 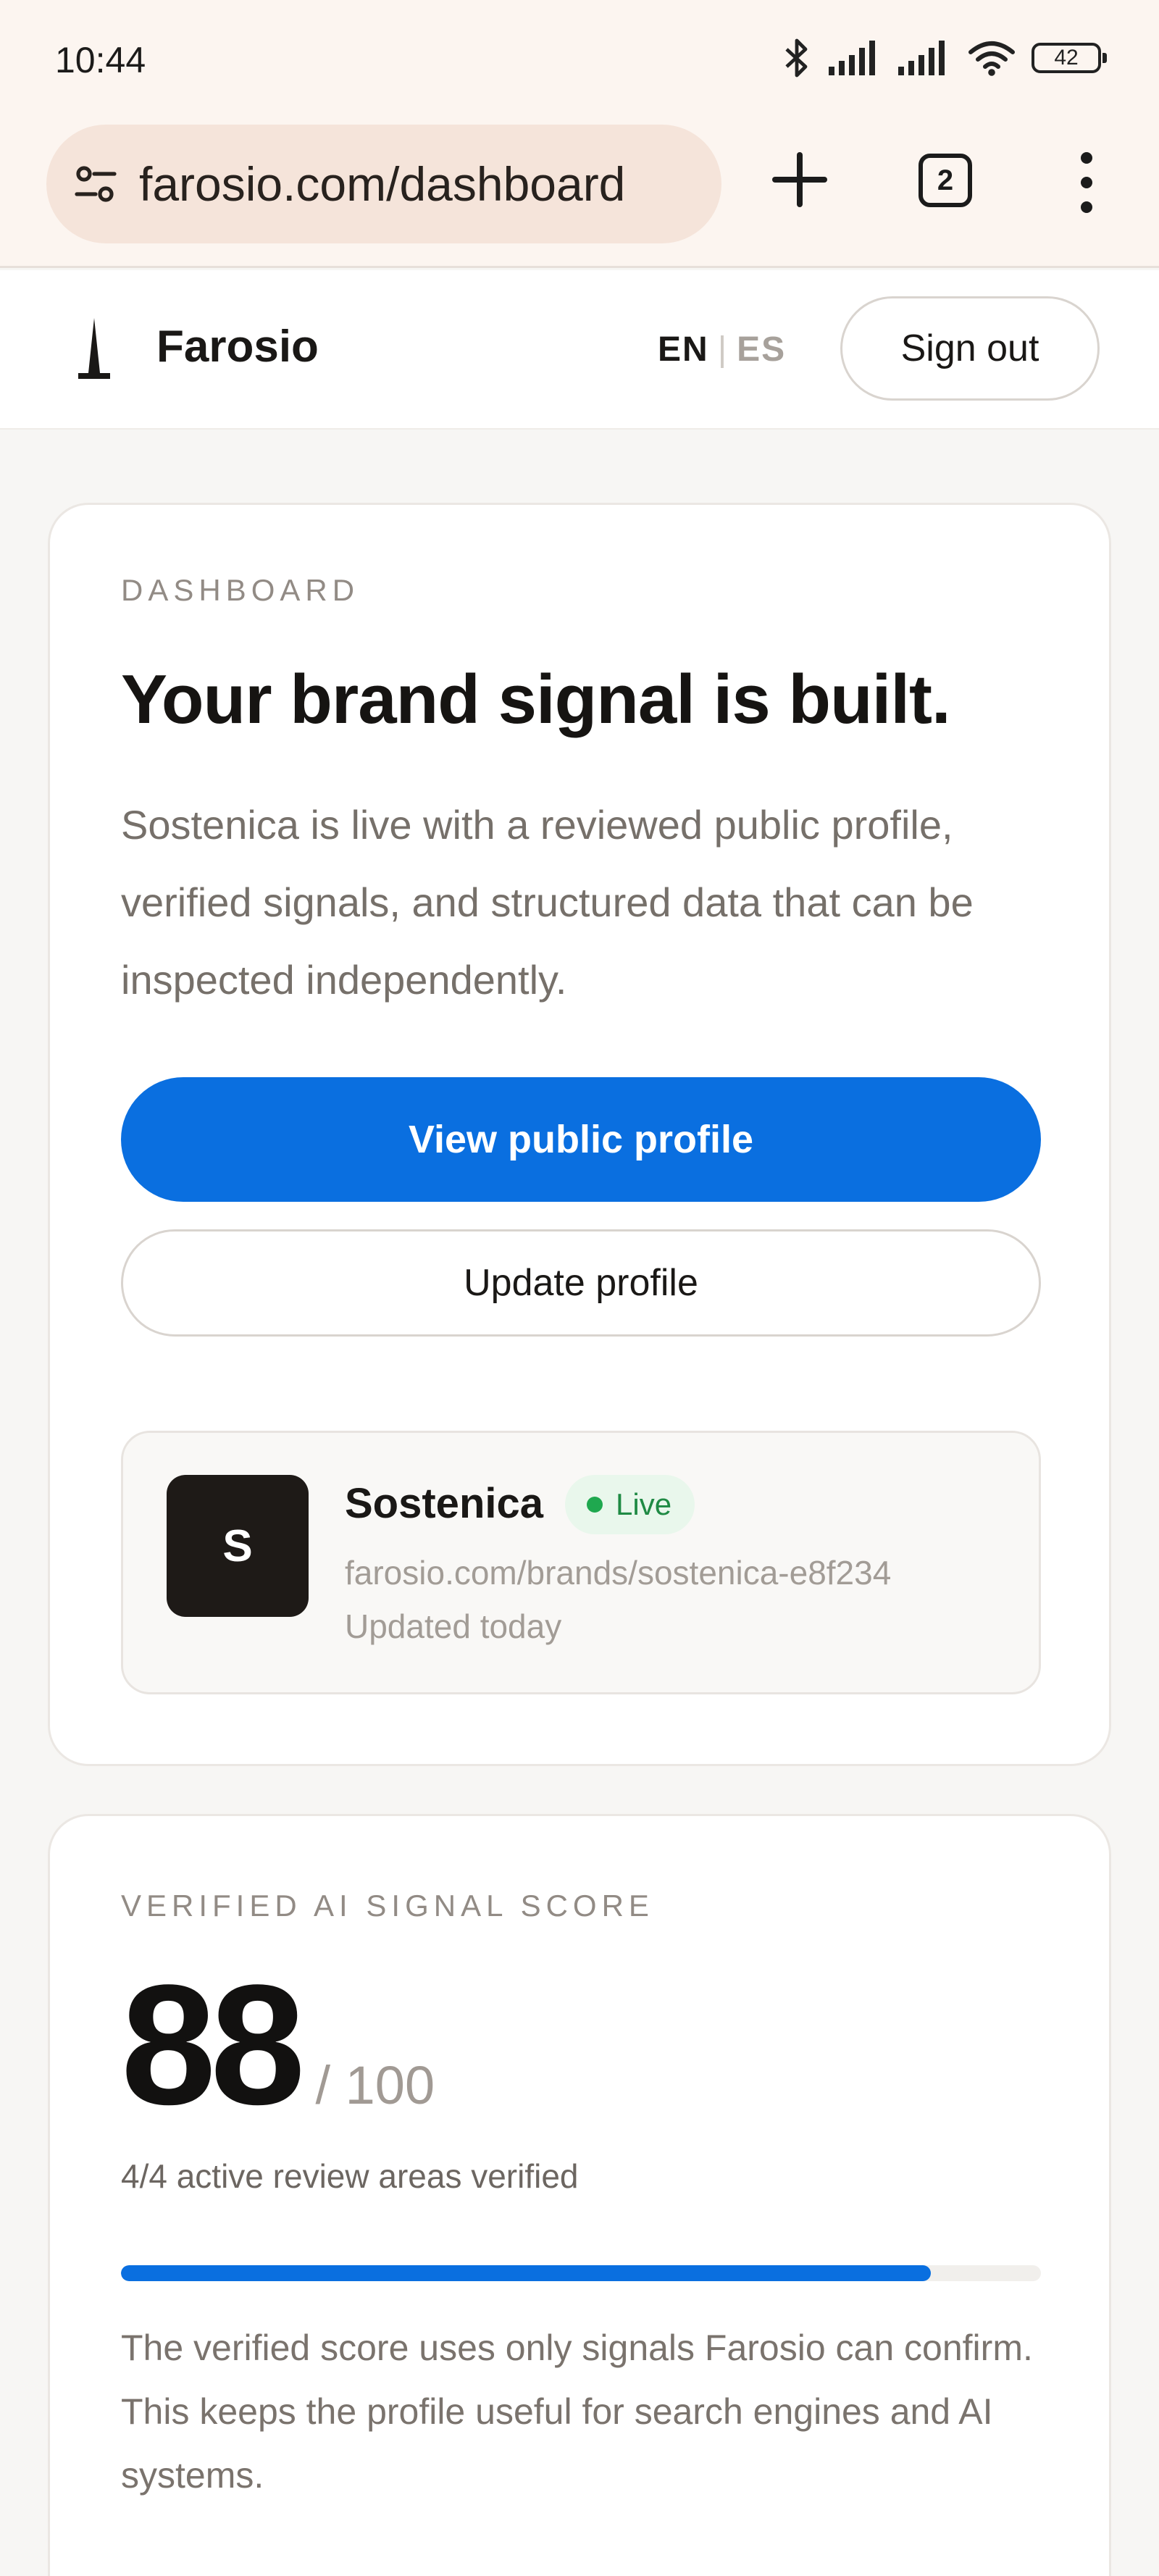 What do you see at coordinates (95, 184) in the screenshot?
I see `site-settings-icon` at bounding box center [95, 184].